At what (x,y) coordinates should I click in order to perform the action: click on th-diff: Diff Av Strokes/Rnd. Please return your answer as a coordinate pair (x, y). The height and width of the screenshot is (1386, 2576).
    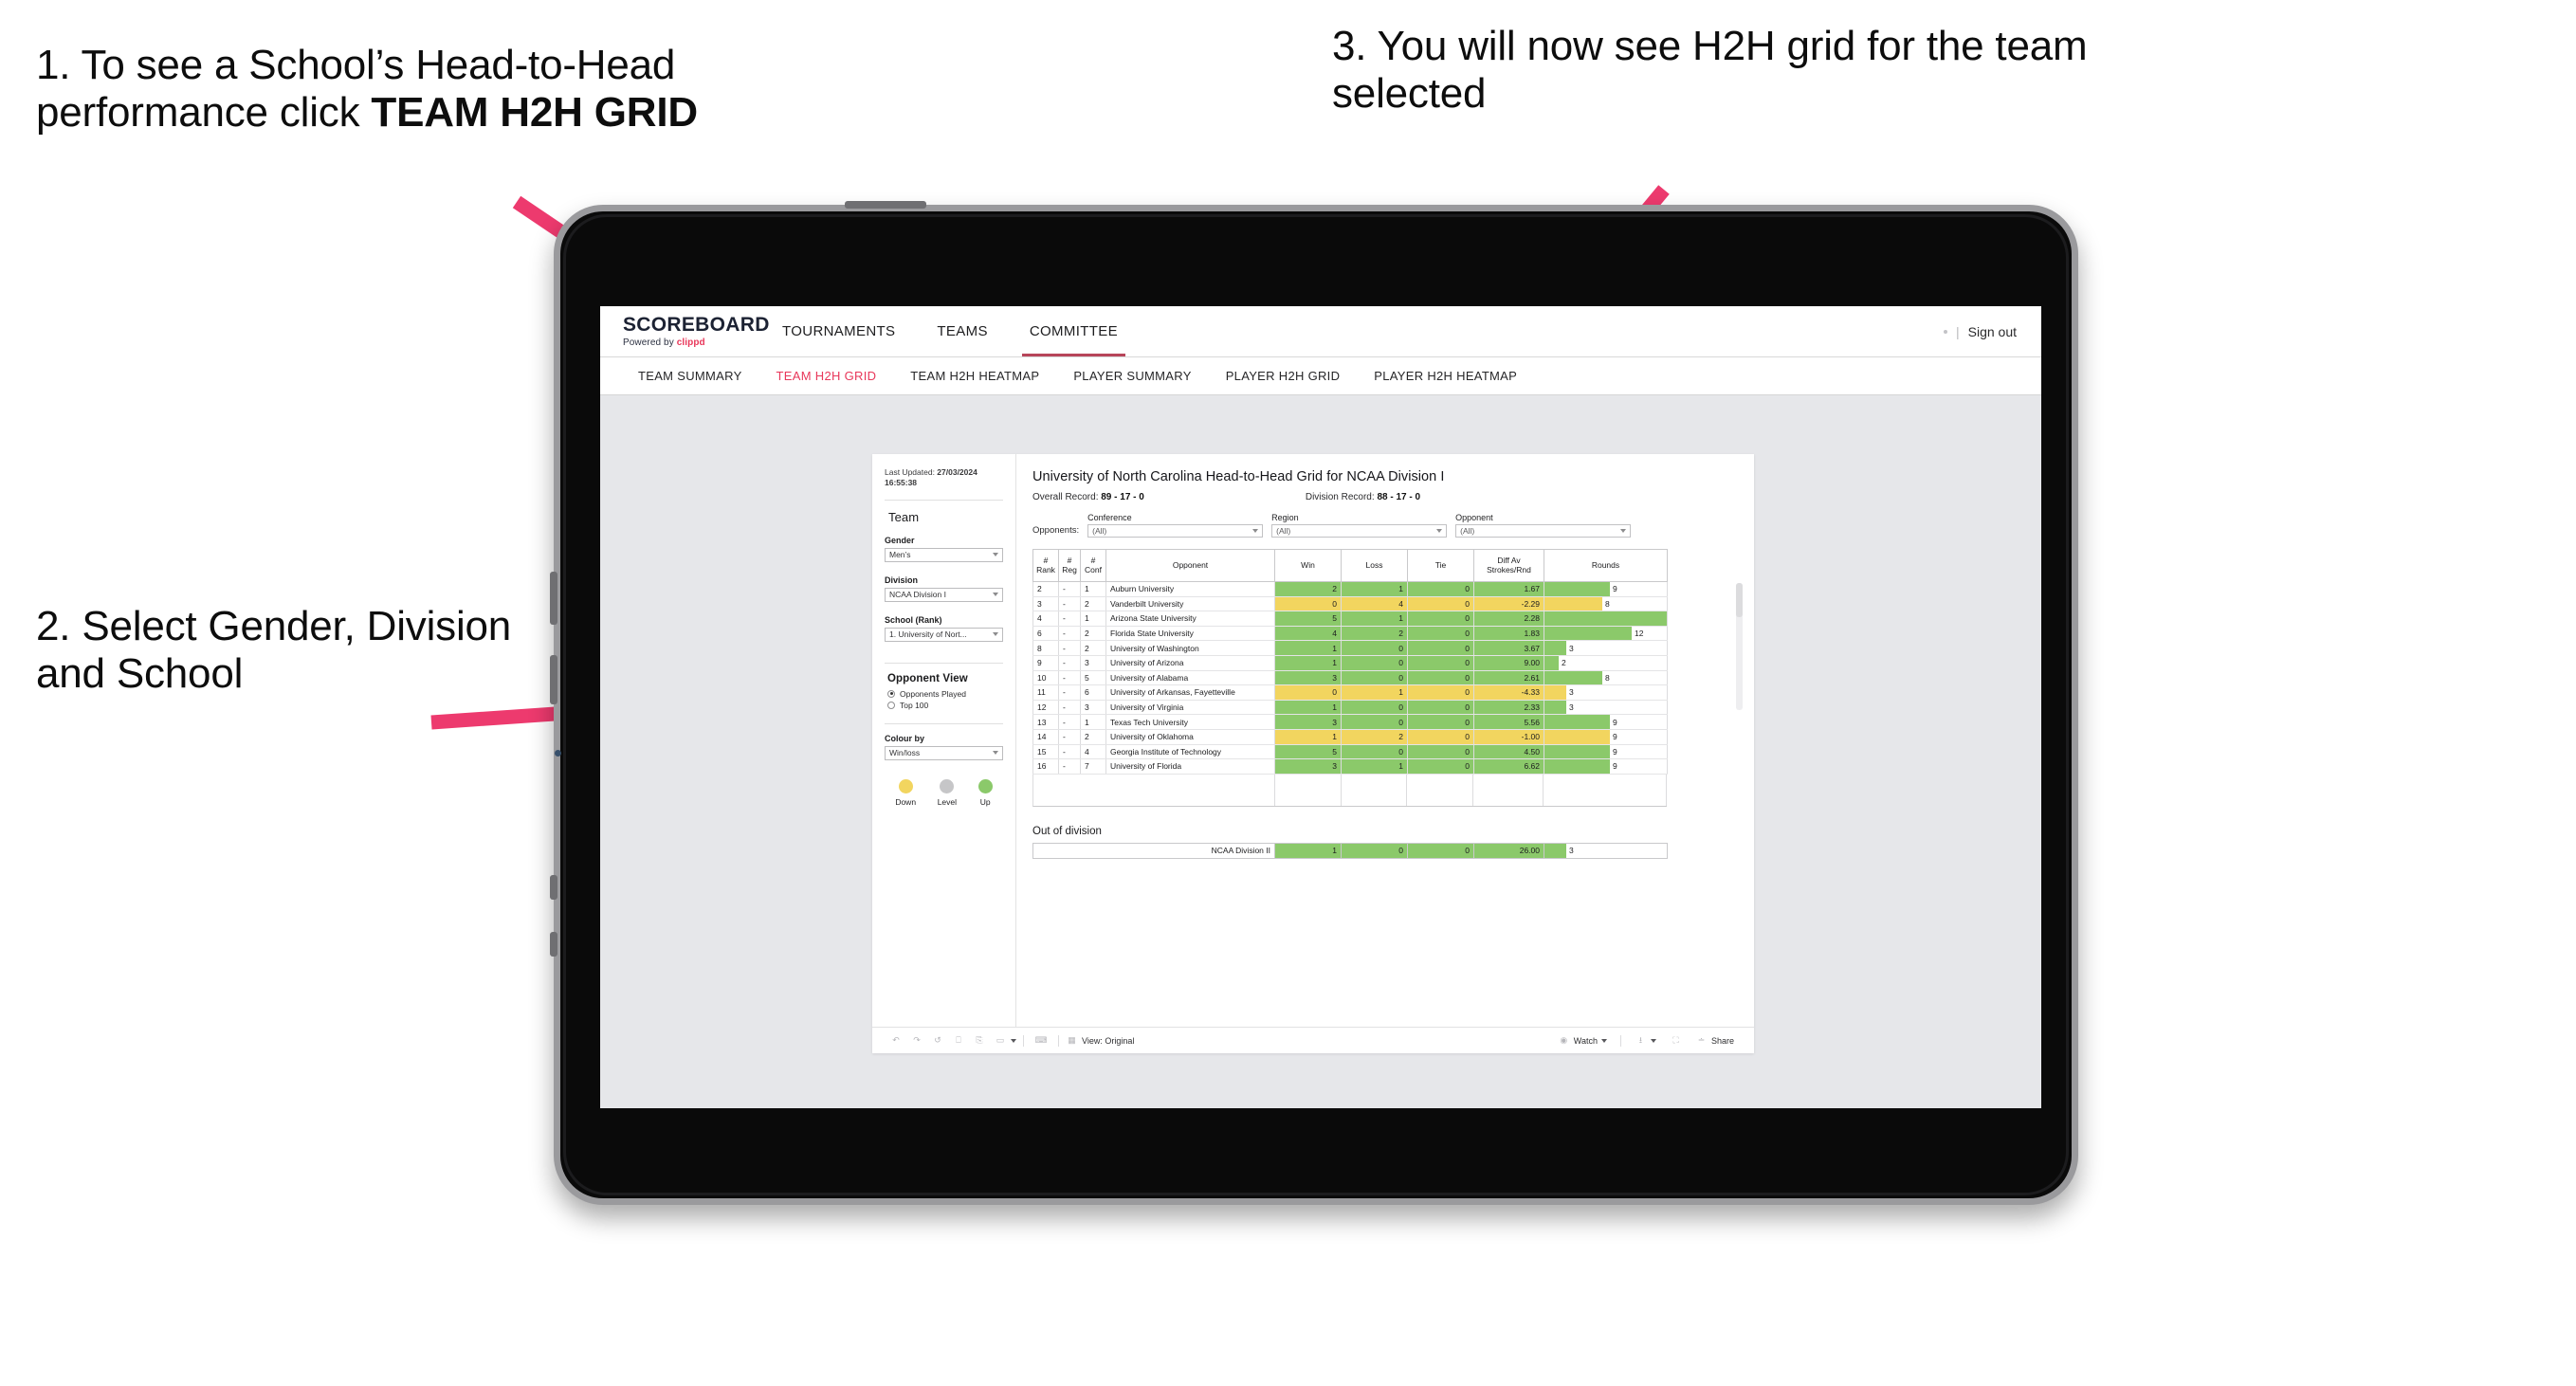
    Looking at the image, I should click on (1508, 565).